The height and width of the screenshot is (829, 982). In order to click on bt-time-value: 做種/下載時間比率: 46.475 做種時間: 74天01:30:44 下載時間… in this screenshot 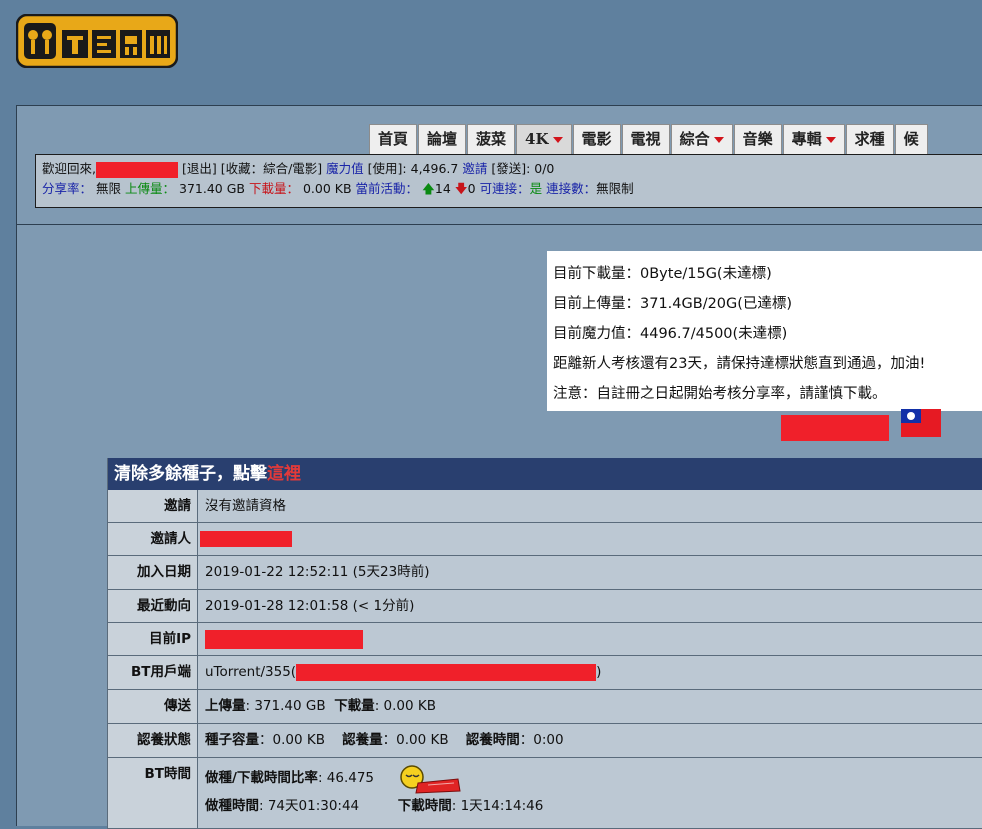, I will do `click(590, 793)`.